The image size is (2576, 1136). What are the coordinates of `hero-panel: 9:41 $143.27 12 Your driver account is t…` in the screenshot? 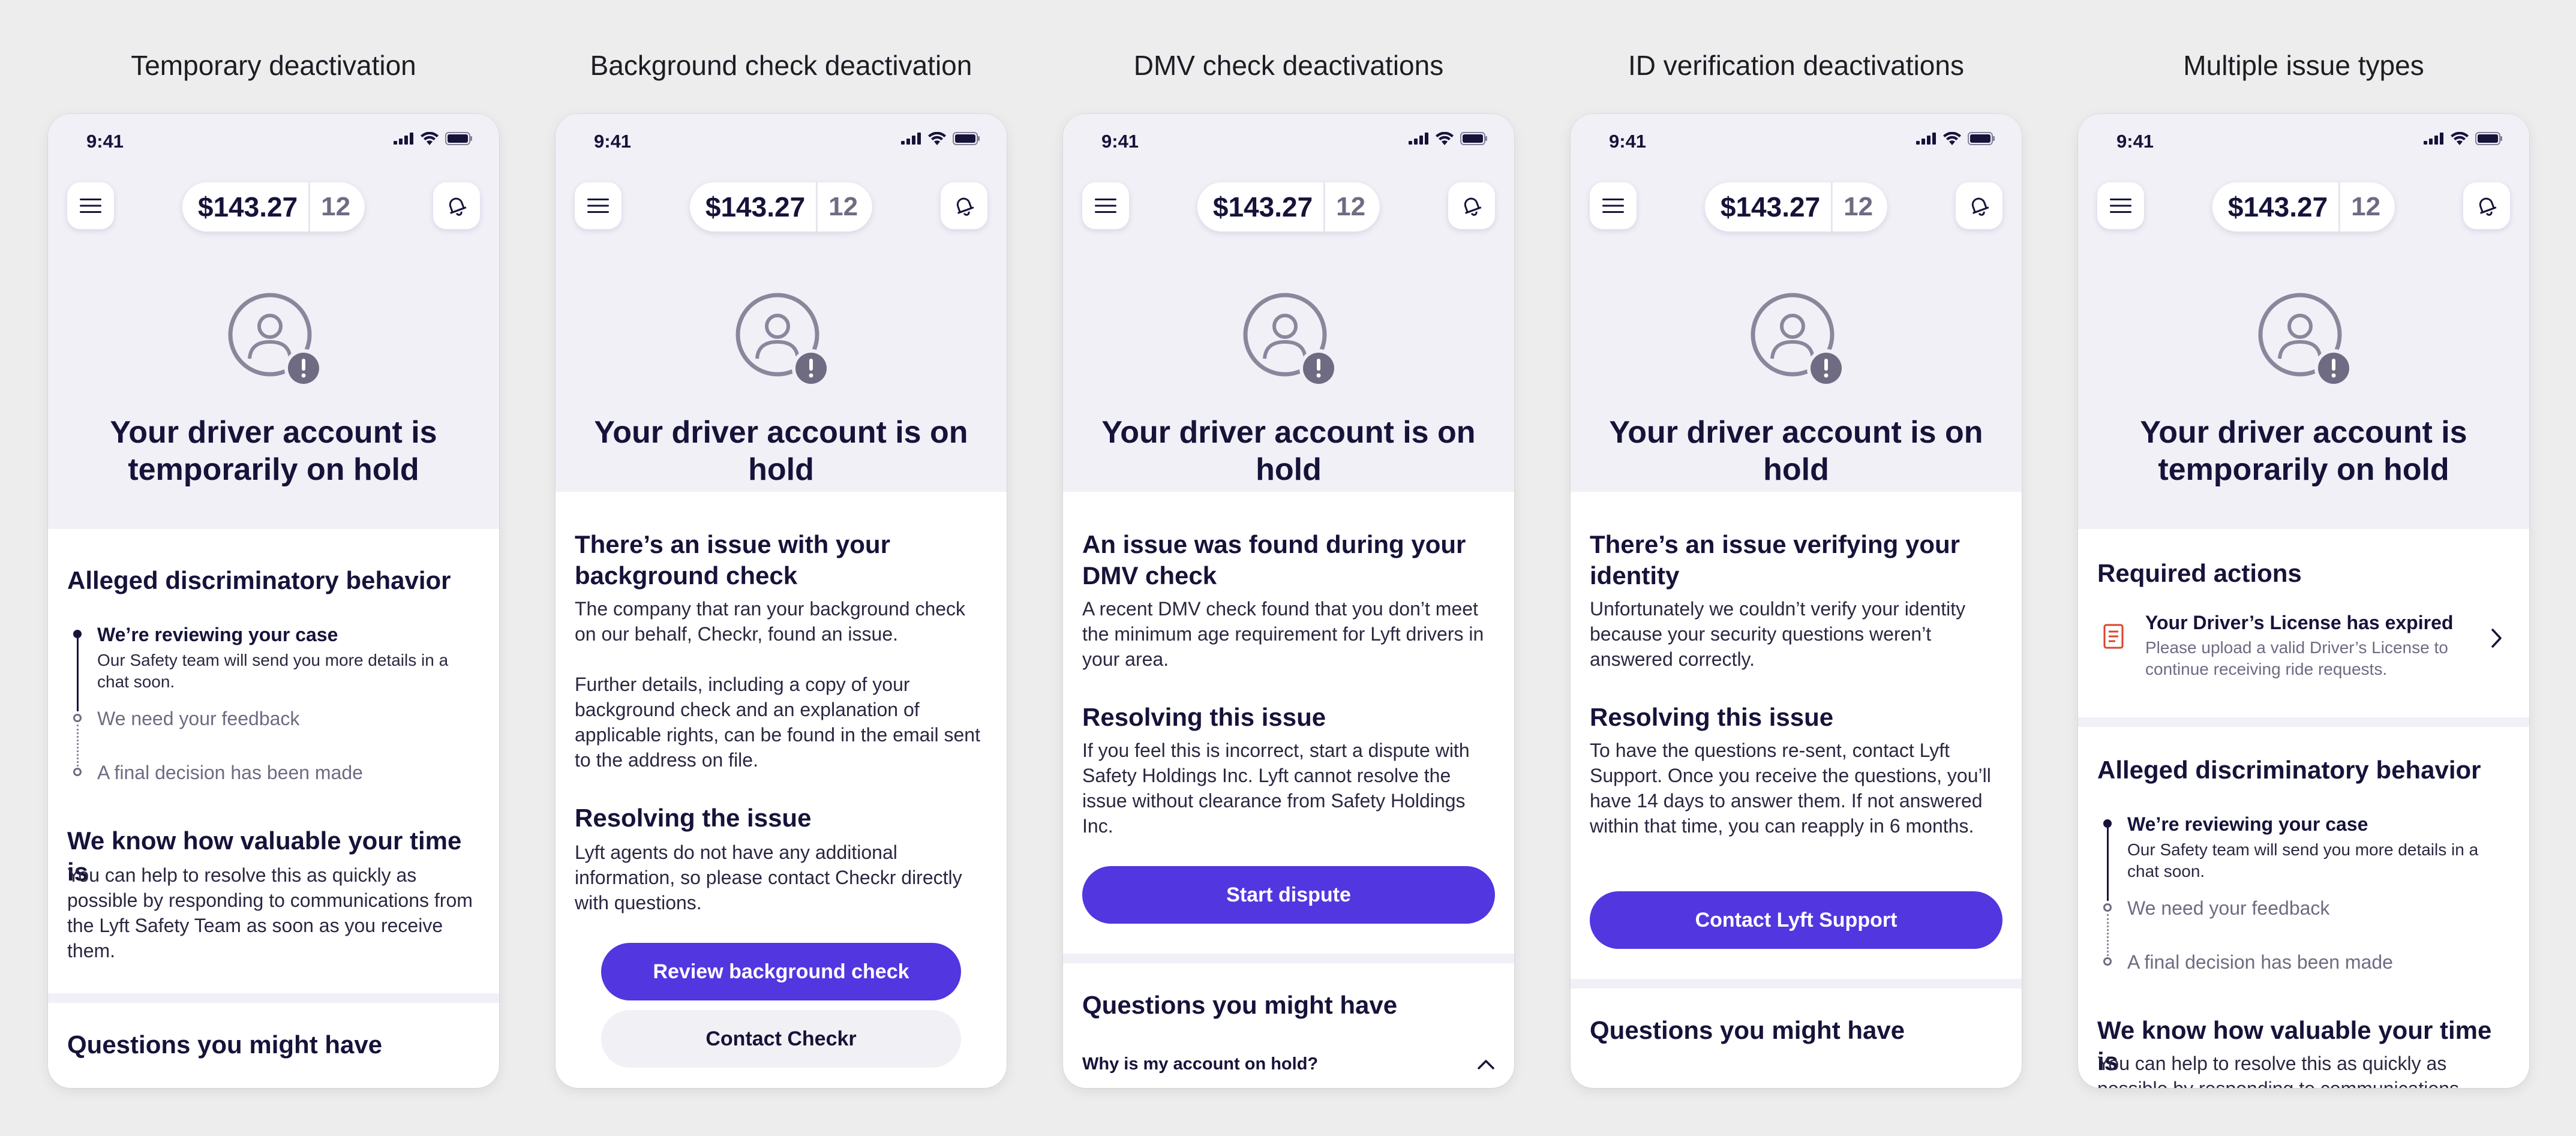 It's located at (274, 321).